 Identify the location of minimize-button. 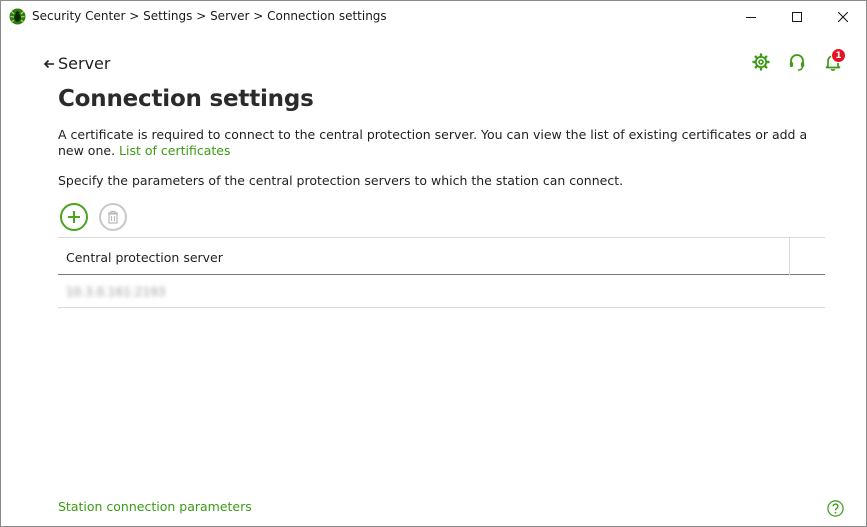
(751, 16).